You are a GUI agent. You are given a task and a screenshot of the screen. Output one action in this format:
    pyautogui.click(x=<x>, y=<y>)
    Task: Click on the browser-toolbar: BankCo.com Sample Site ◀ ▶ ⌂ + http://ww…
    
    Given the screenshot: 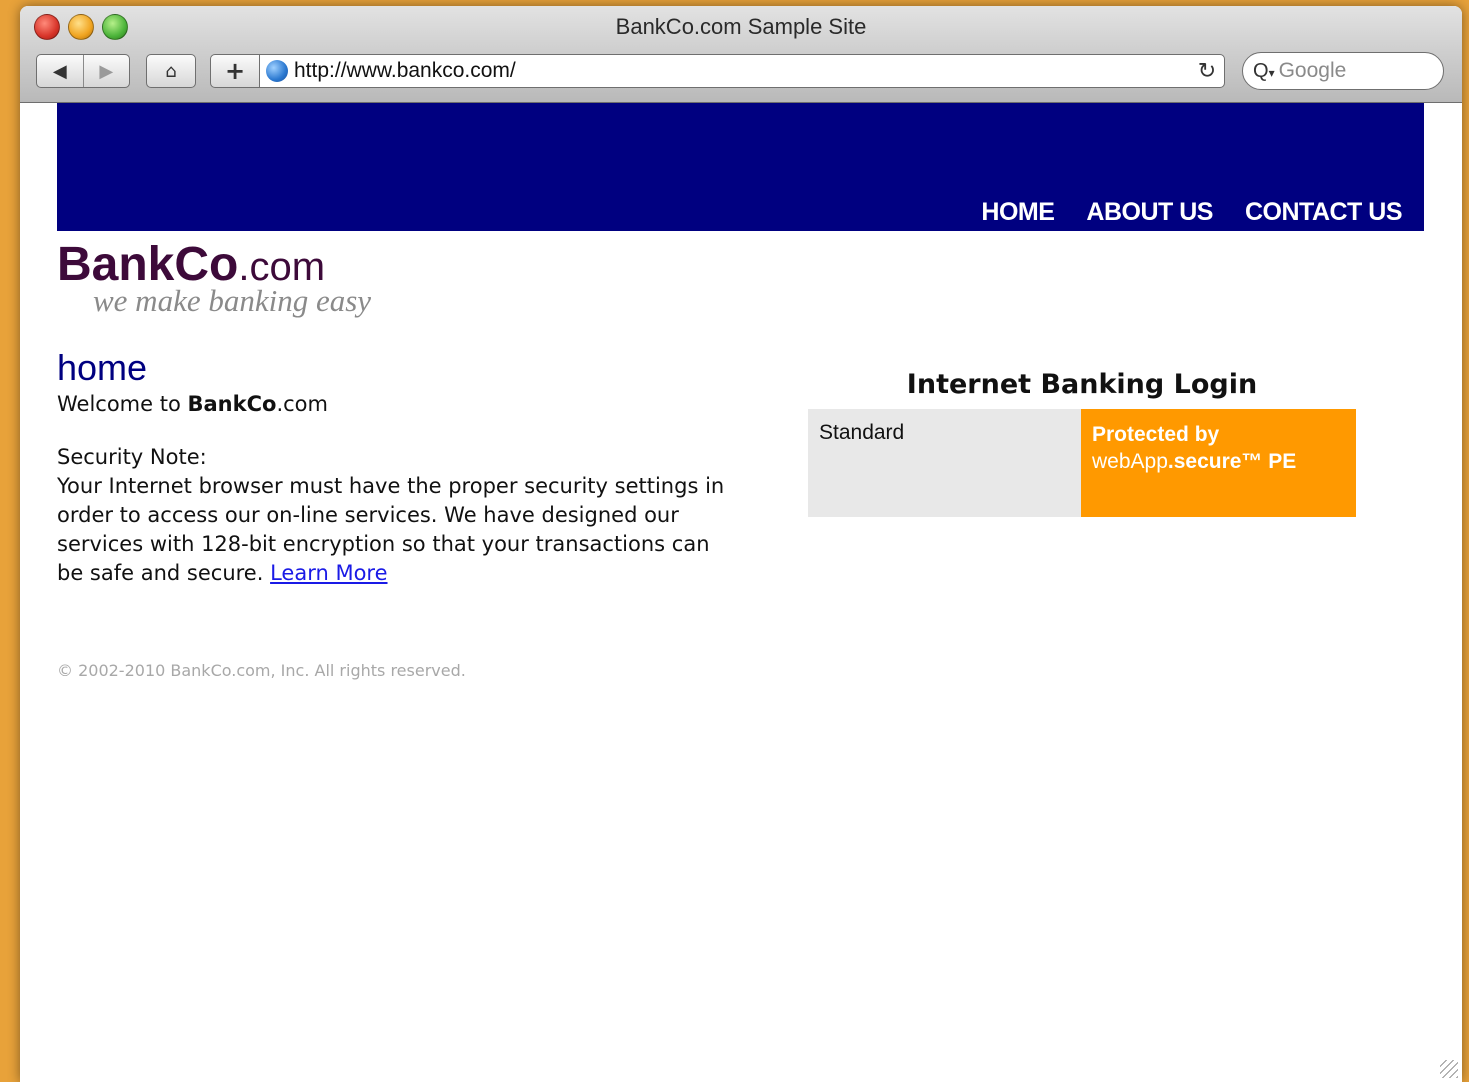 What is the action you would take?
    pyautogui.click(x=741, y=54)
    